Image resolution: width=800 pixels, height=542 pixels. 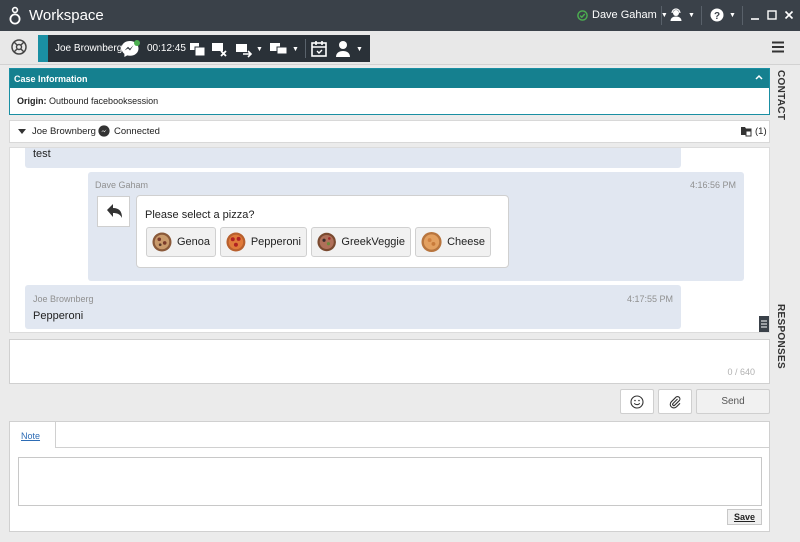 I want to click on contact-side-tab: CONTACT, so click(x=780, y=95).